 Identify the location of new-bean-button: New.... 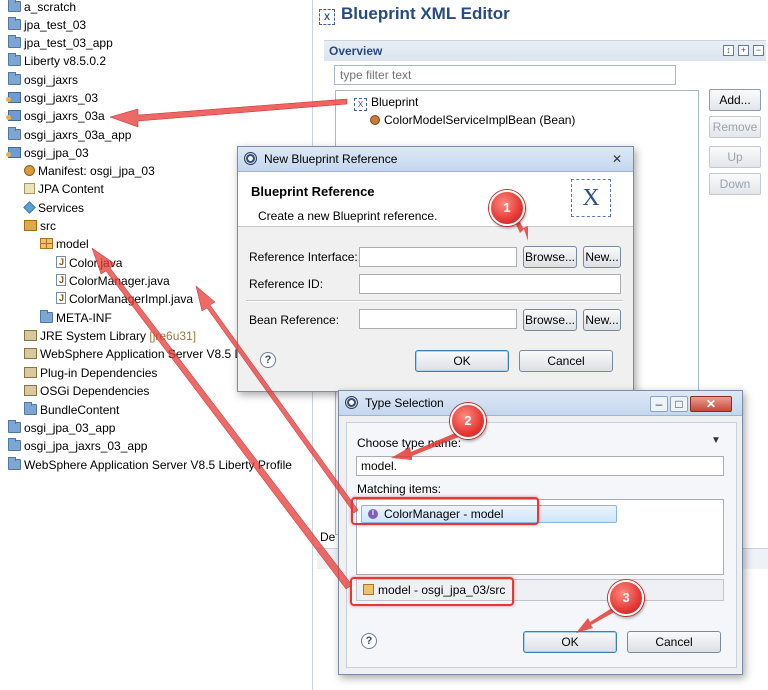
(602, 320).